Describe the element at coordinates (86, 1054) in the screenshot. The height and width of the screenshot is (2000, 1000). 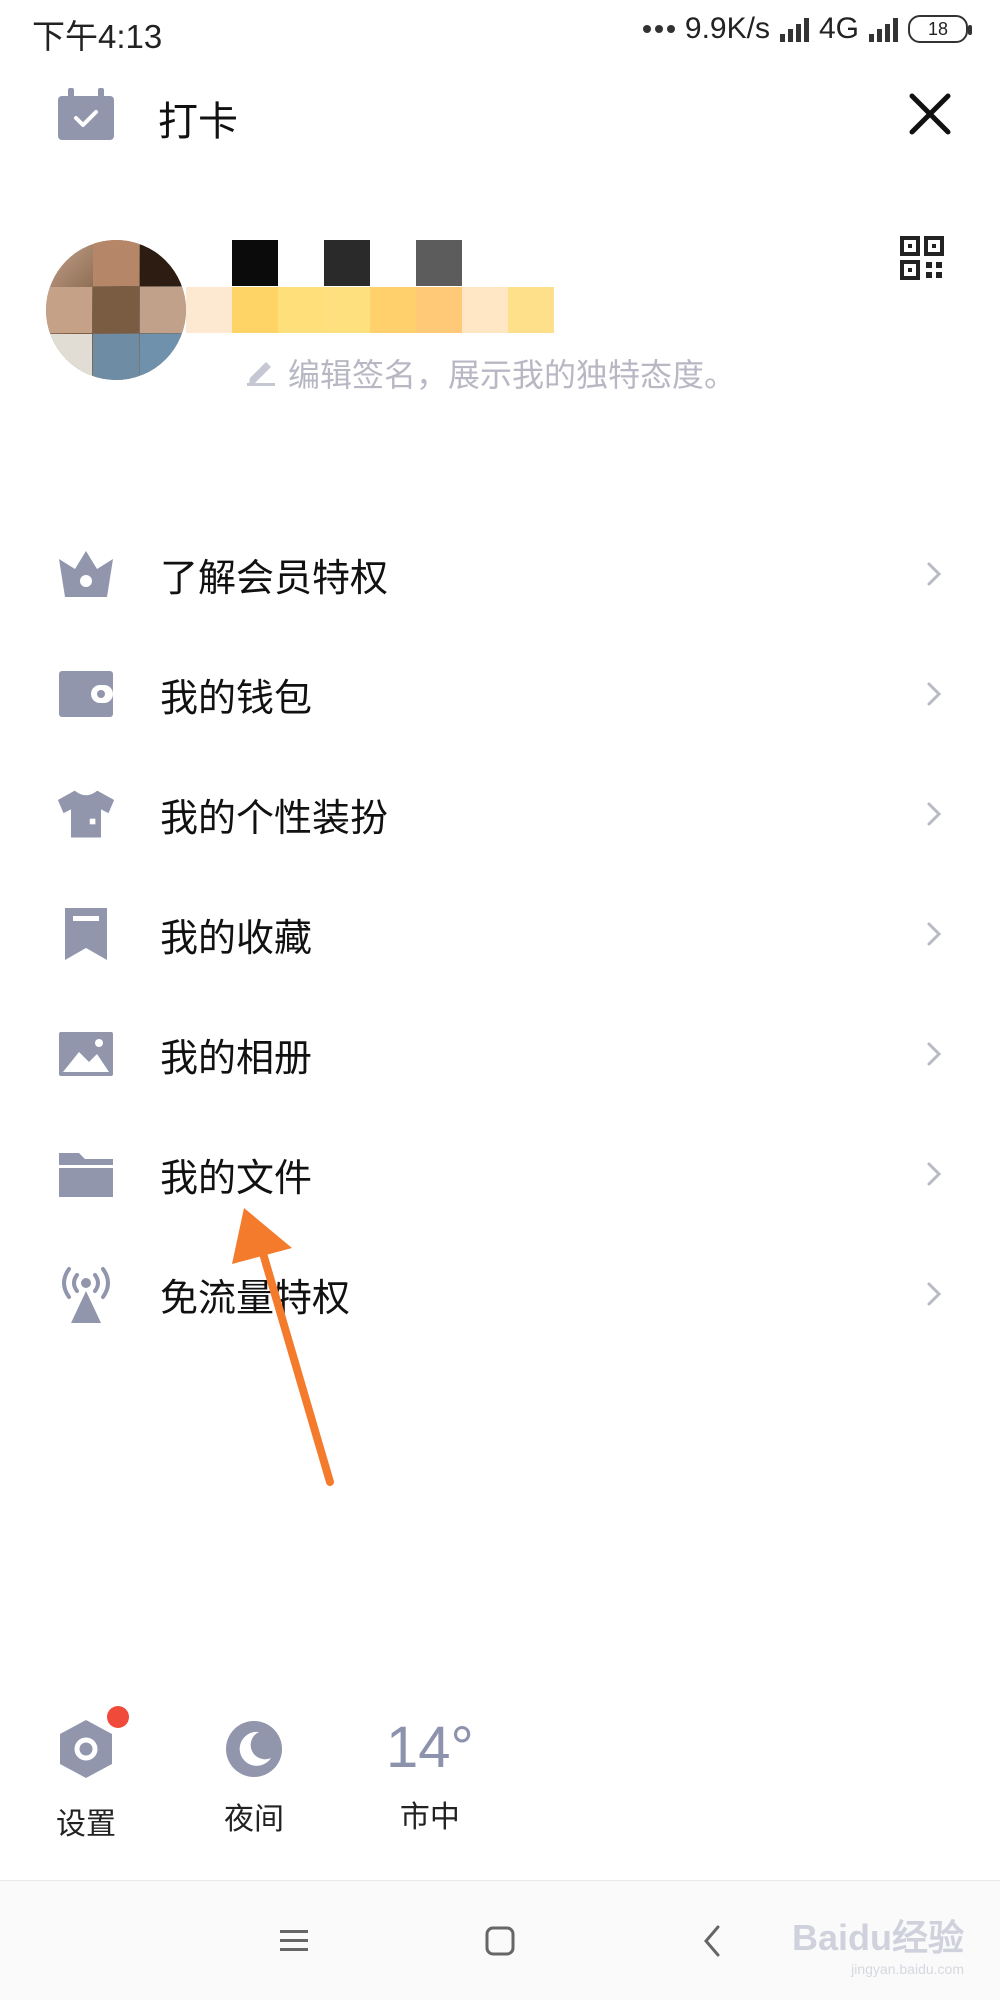
I see `photo-icon` at that location.